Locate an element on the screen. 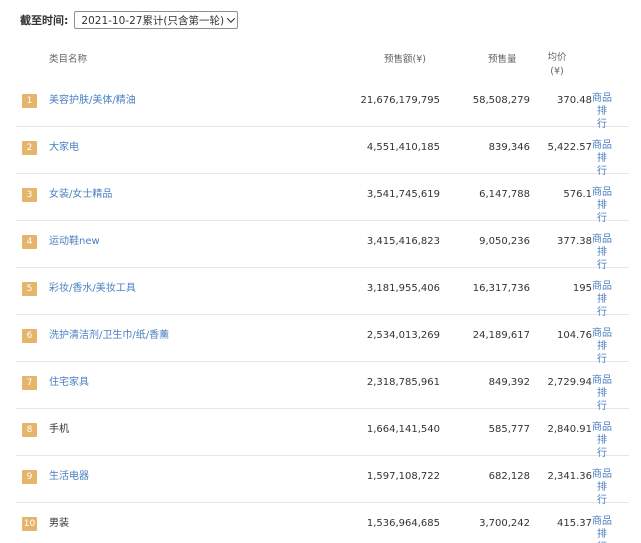 The image size is (641, 543). rank-badge: 1 is located at coordinates (29, 101).